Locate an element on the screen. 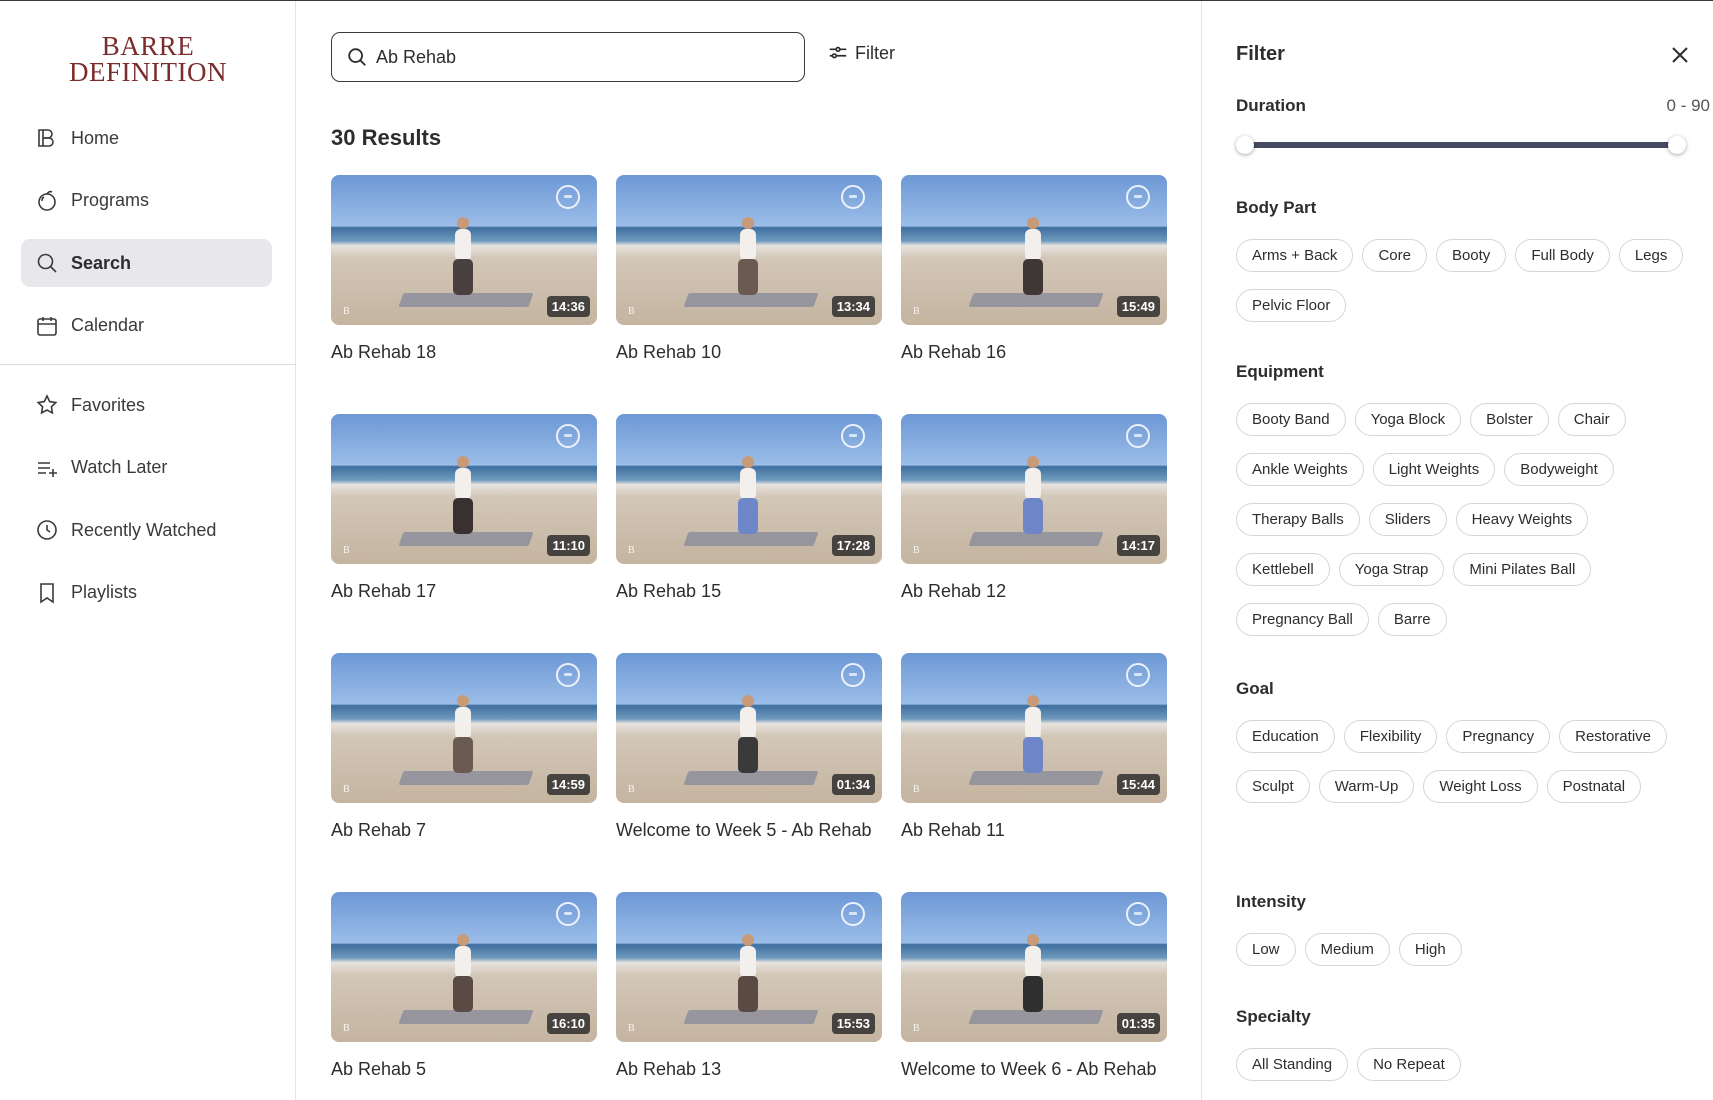 Image resolution: width=1713 pixels, height=1100 pixels. filter-chip: Bodyweight is located at coordinates (1559, 469).